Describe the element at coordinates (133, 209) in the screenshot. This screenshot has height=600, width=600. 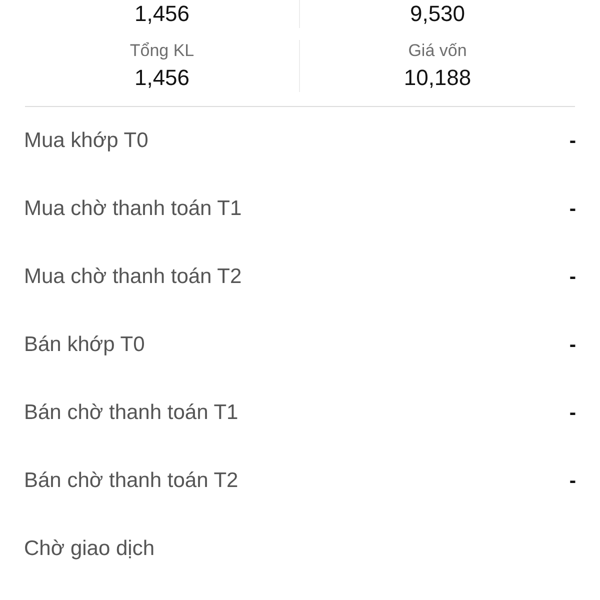
I see `detail-label: Mua chờ thanh toán T1` at that location.